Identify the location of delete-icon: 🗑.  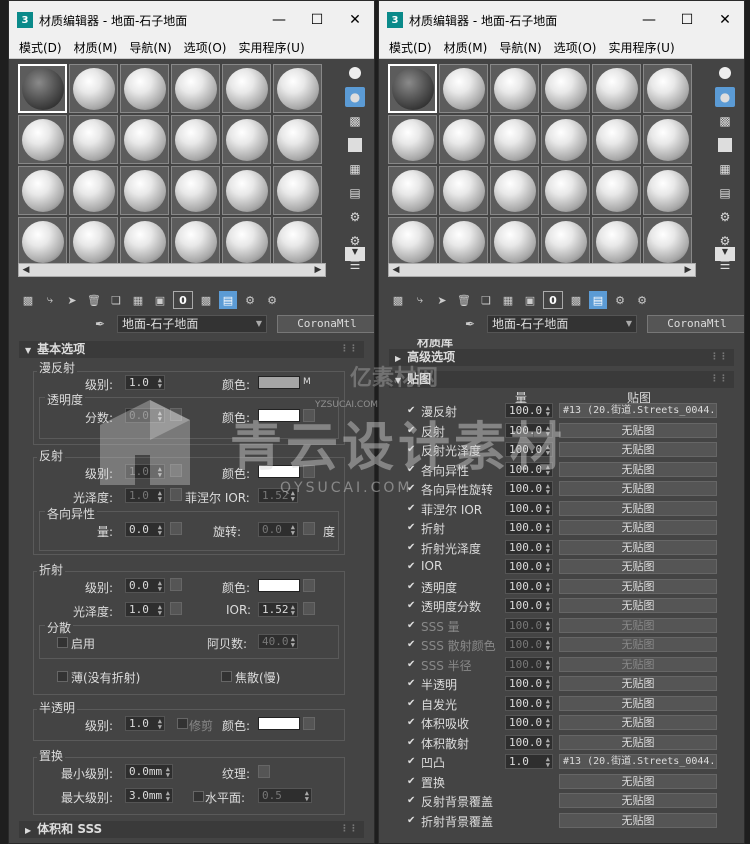
(94, 300).